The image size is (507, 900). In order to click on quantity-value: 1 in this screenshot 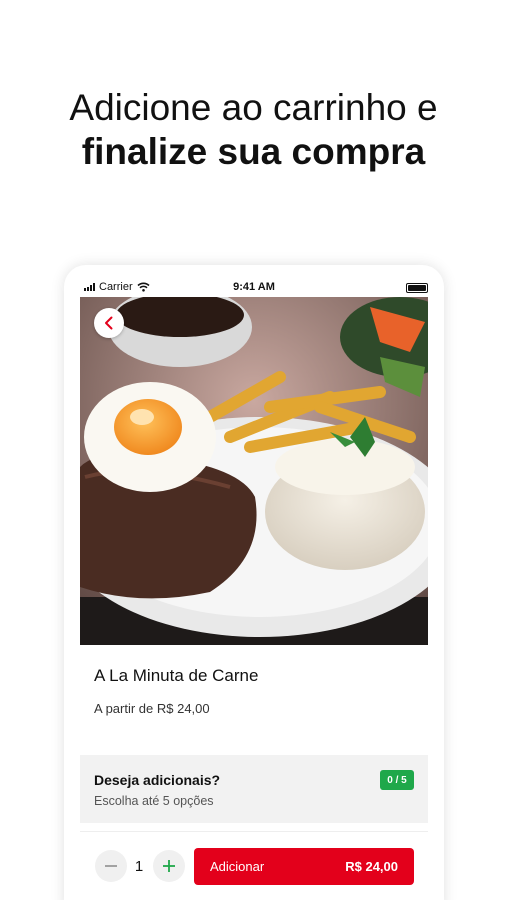, I will do `click(139, 866)`.